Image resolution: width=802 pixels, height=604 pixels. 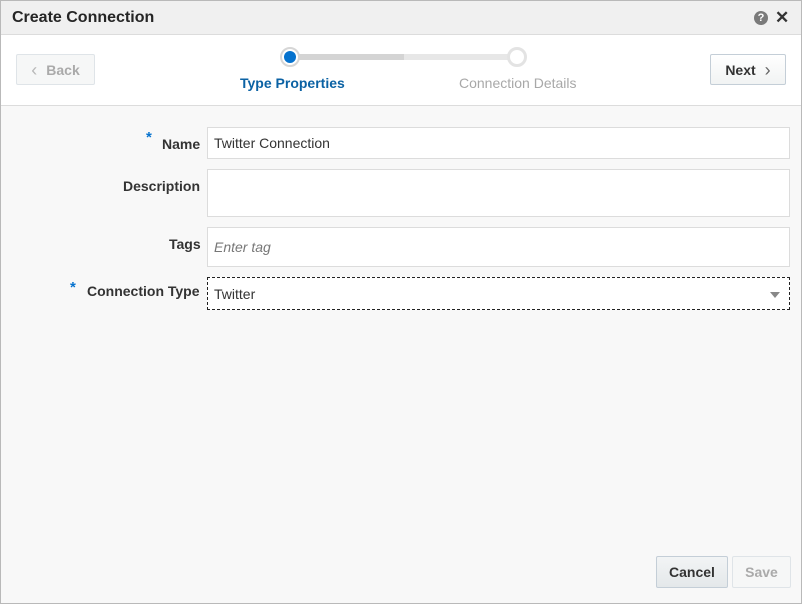 What do you see at coordinates (292, 83) in the screenshot?
I see `step-label-type-properties: Type Properties` at bounding box center [292, 83].